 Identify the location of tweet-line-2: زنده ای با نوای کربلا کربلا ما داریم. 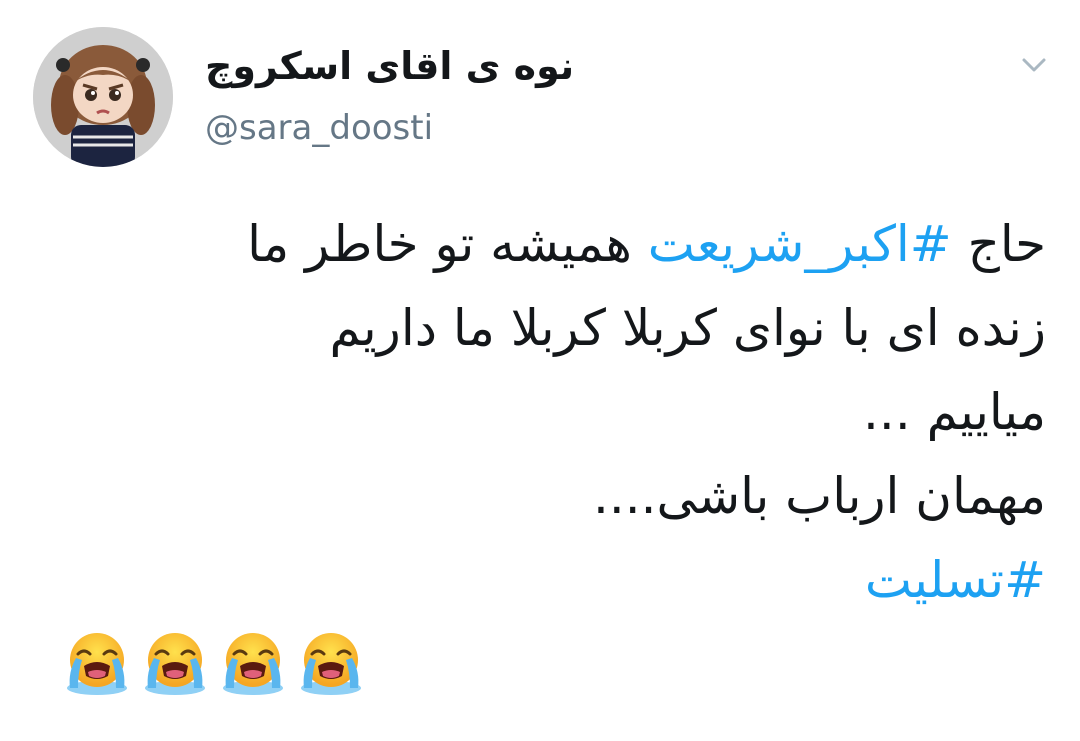
(687, 328).